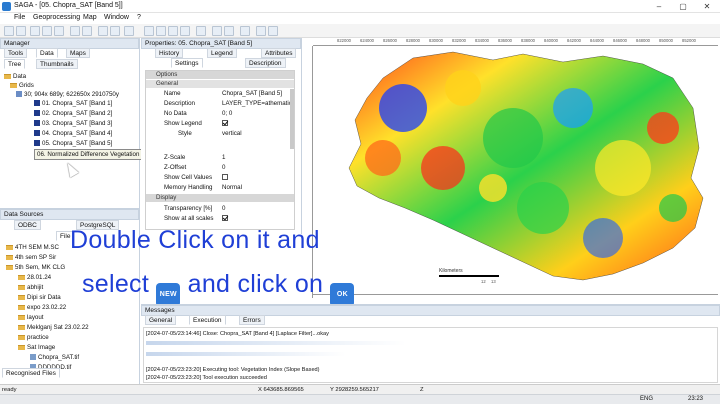 The height and width of the screenshot is (404, 720). I want to click on tree-grid-item: 02. Chopra_SAT [Band 2], so click(73, 113).